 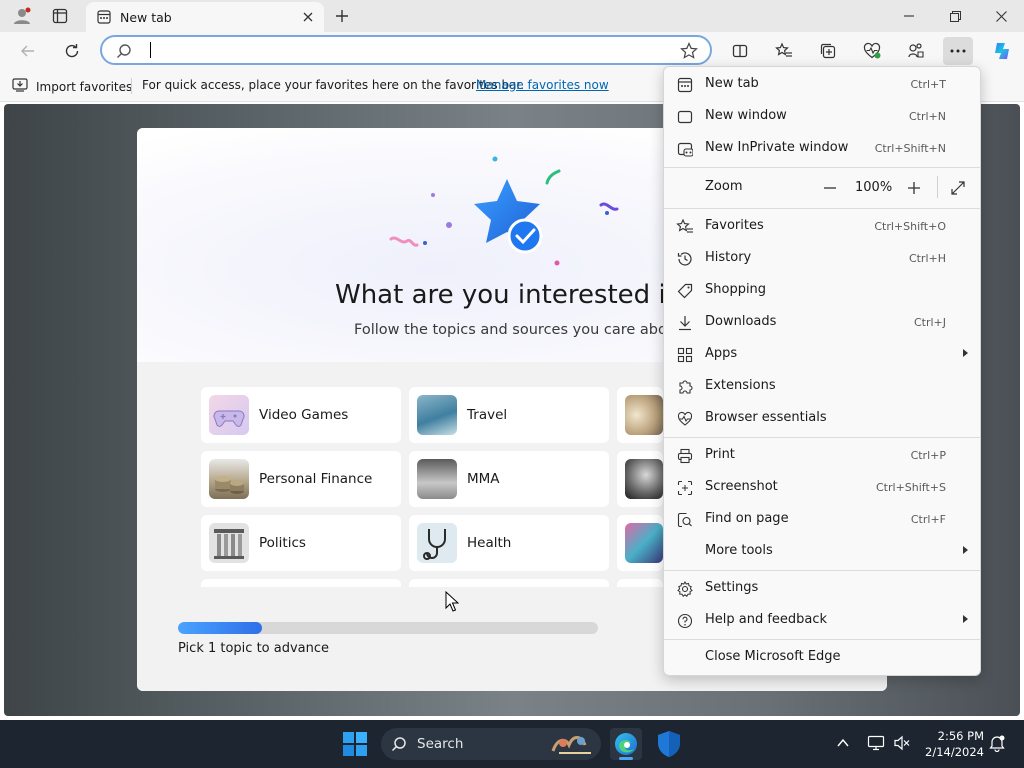 I want to click on inprivate-icon, so click(x=685, y=149).